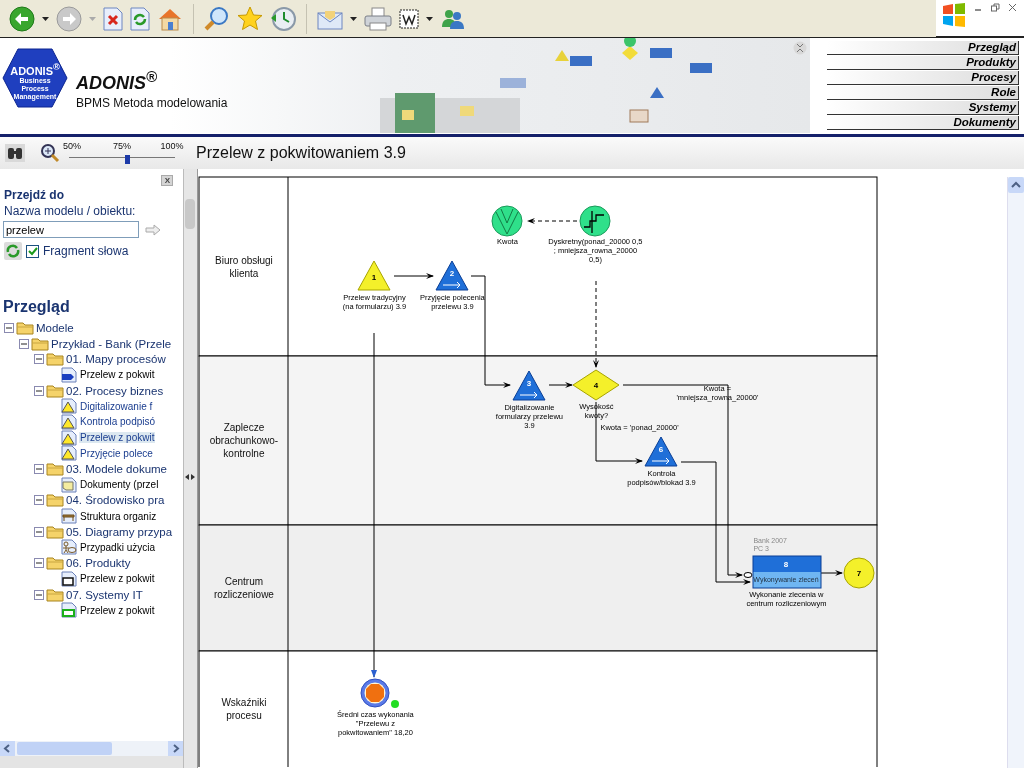 This screenshot has height=768, width=1024. I want to click on tree-model: Przypadki użycia, so click(118, 547).